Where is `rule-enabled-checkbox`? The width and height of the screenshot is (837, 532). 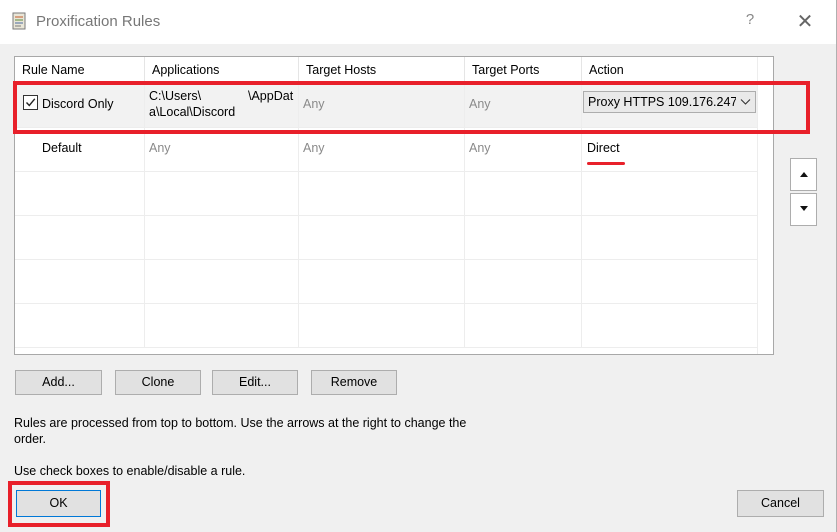
rule-enabled-checkbox is located at coordinates (30, 102).